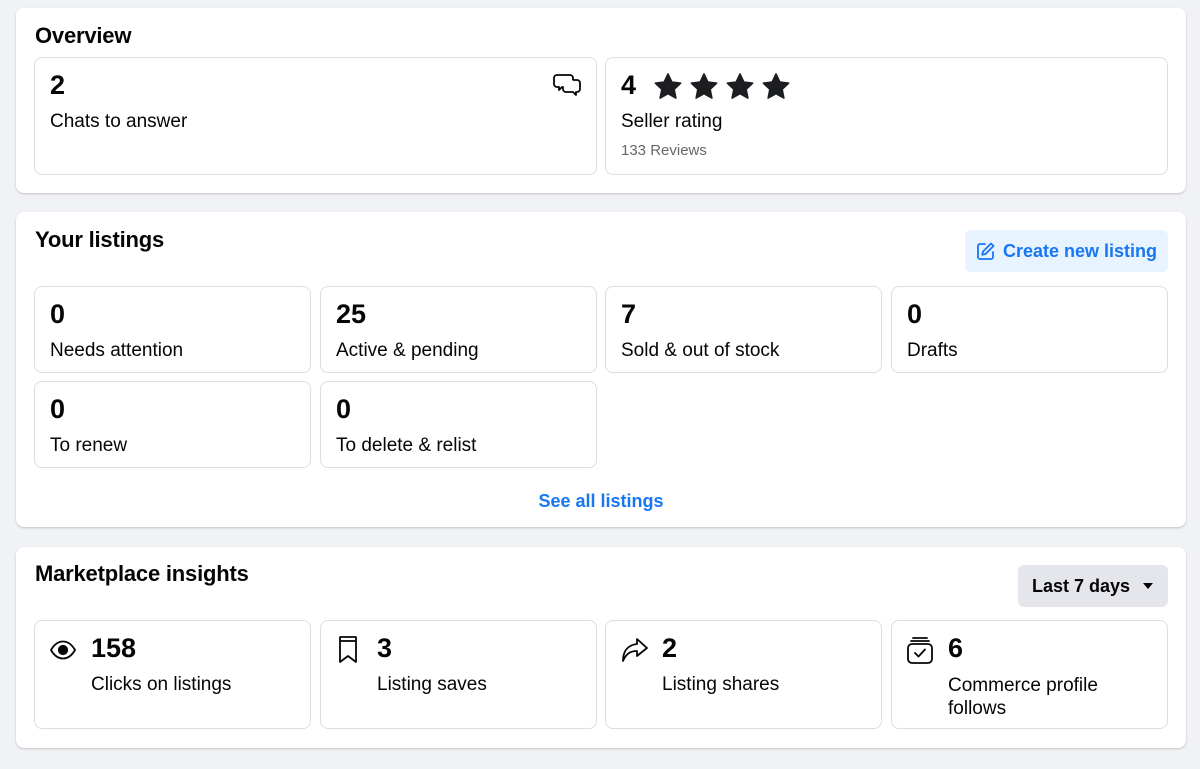  What do you see at coordinates (700, 350) in the screenshot?
I see `listing-label: Sold & out of stock` at bounding box center [700, 350].